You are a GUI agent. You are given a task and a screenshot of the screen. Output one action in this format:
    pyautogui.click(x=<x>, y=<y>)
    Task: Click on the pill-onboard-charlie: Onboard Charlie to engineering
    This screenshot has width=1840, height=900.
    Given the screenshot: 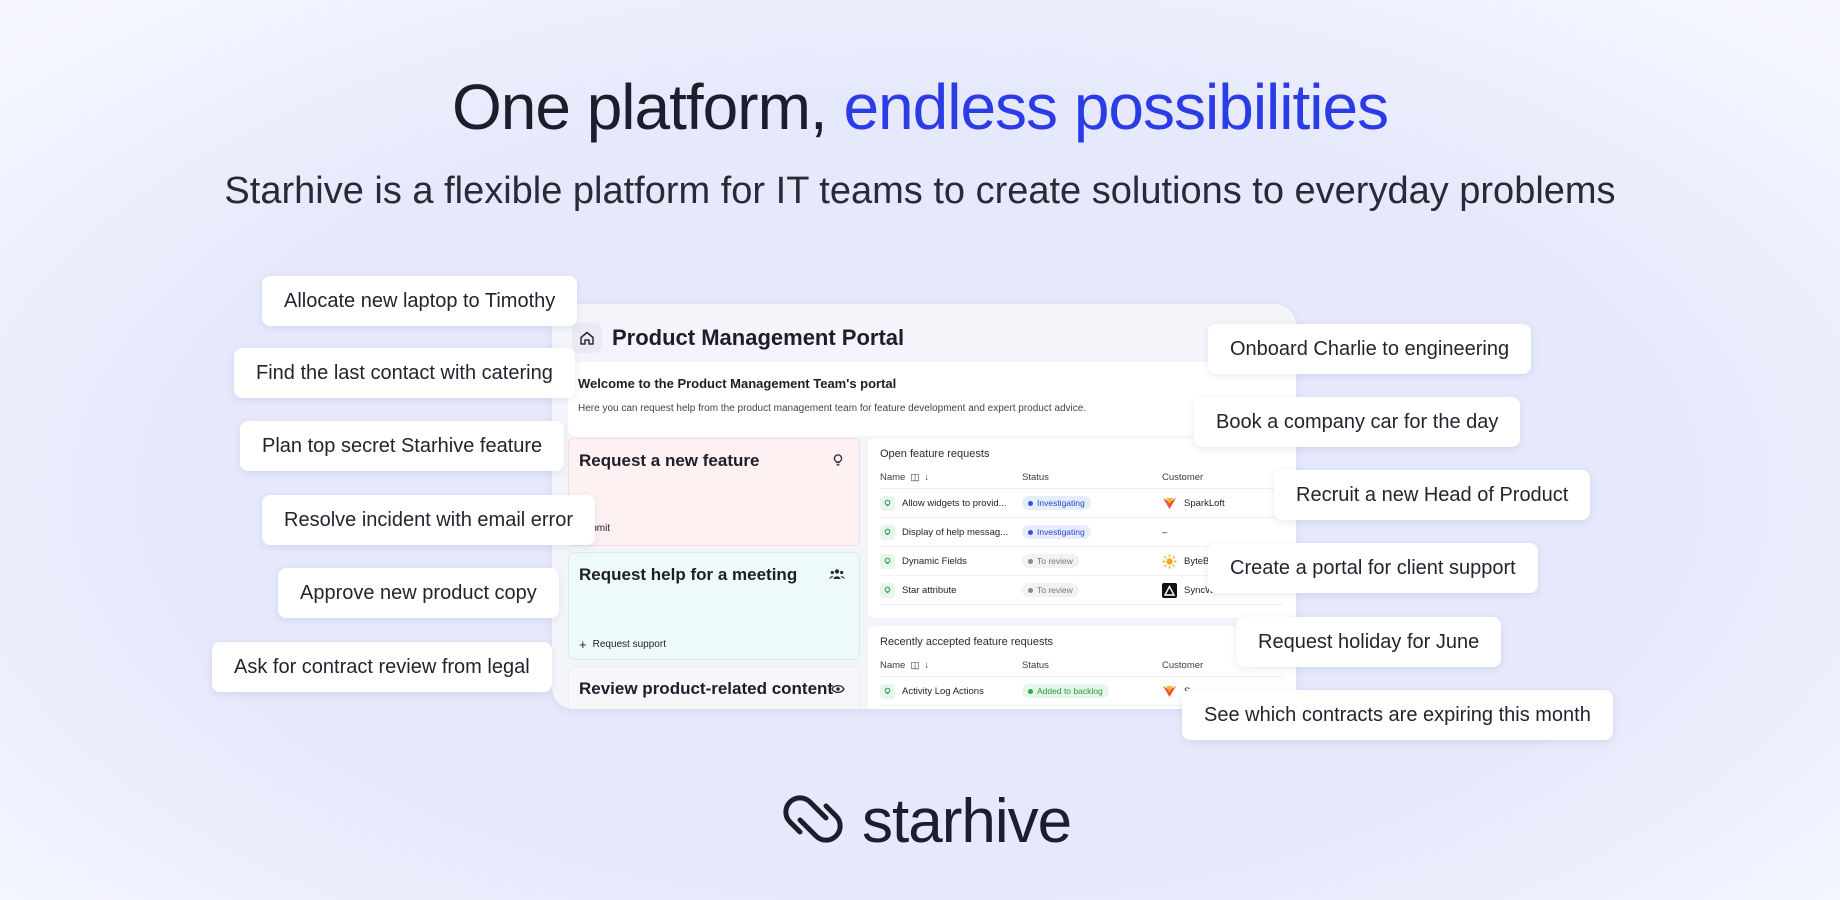 What is the action you would take?
    pyautogui.click(x=1370, y=349)
    